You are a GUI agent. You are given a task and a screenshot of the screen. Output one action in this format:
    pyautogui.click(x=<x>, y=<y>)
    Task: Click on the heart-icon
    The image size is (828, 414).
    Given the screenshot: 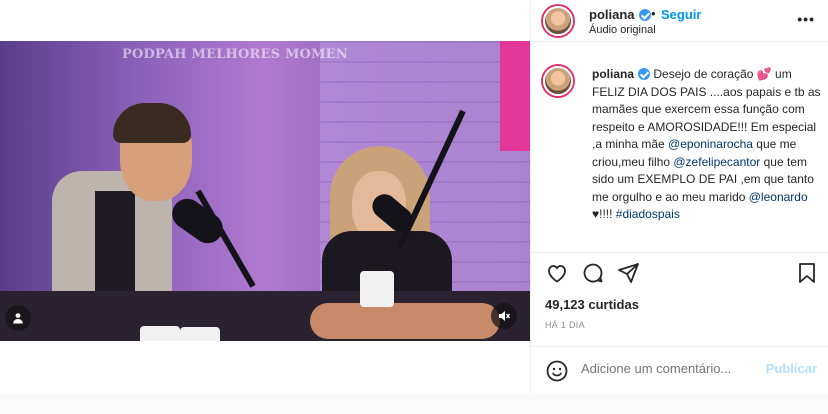 What is the action you would take?
    pyautogui.click(x=557, y=273)
    